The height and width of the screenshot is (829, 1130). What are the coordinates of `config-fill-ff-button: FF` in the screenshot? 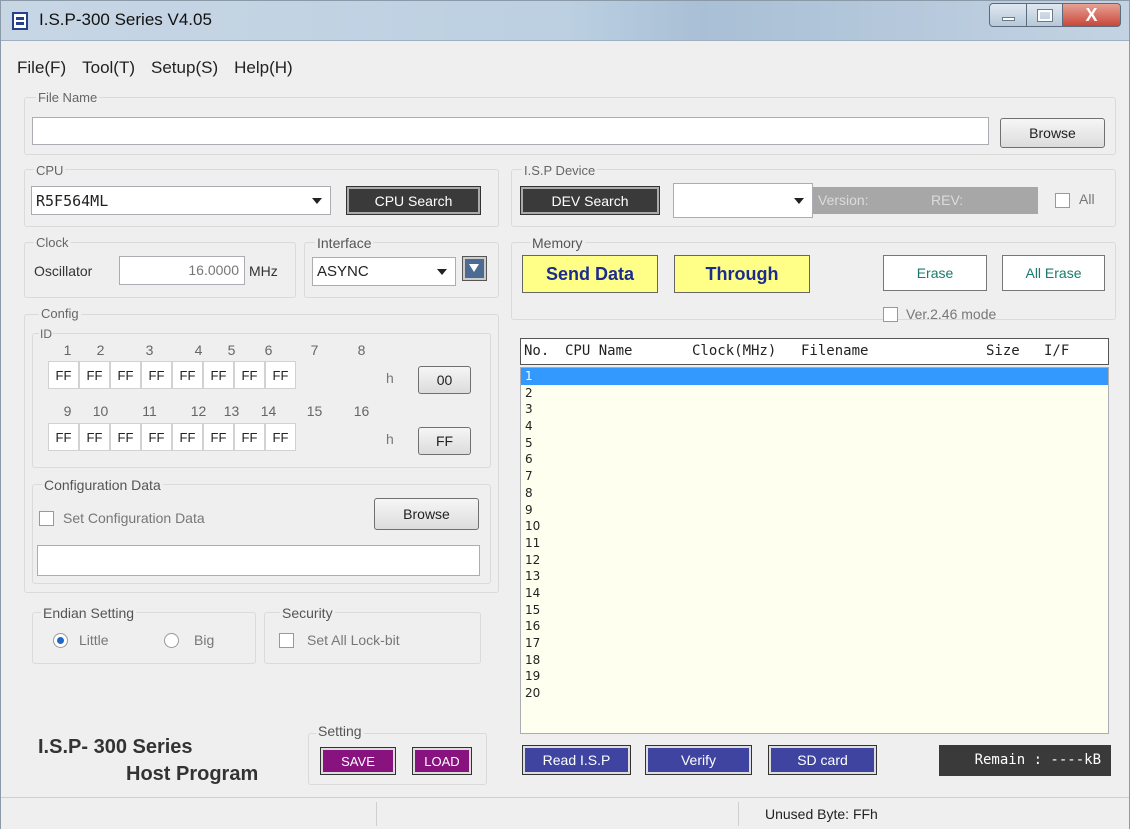 It's located at (444, 441).